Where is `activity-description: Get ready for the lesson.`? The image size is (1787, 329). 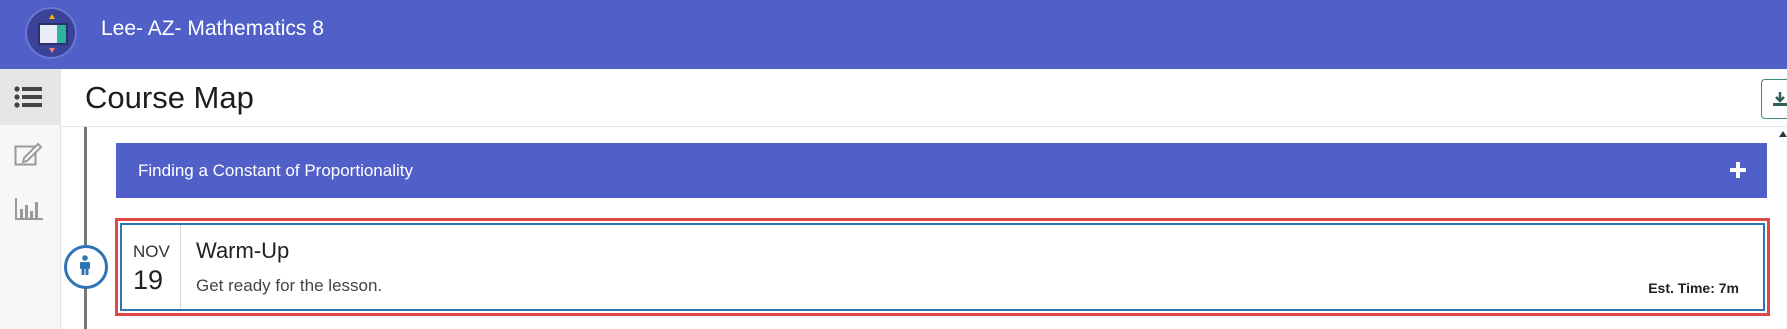
activity-description: Get ready for the lesson. is located at coordinates (289, 285).